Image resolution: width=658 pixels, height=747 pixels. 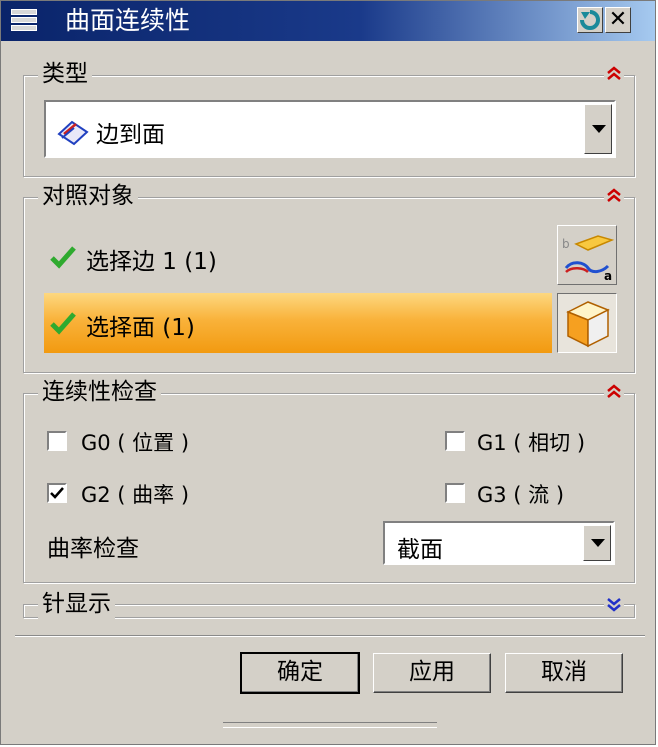 What do you see at coordinates (135, 443) in the screenshot?
I see `g0-label: G0 ( 位置 )` at bounding box center [135, 443].